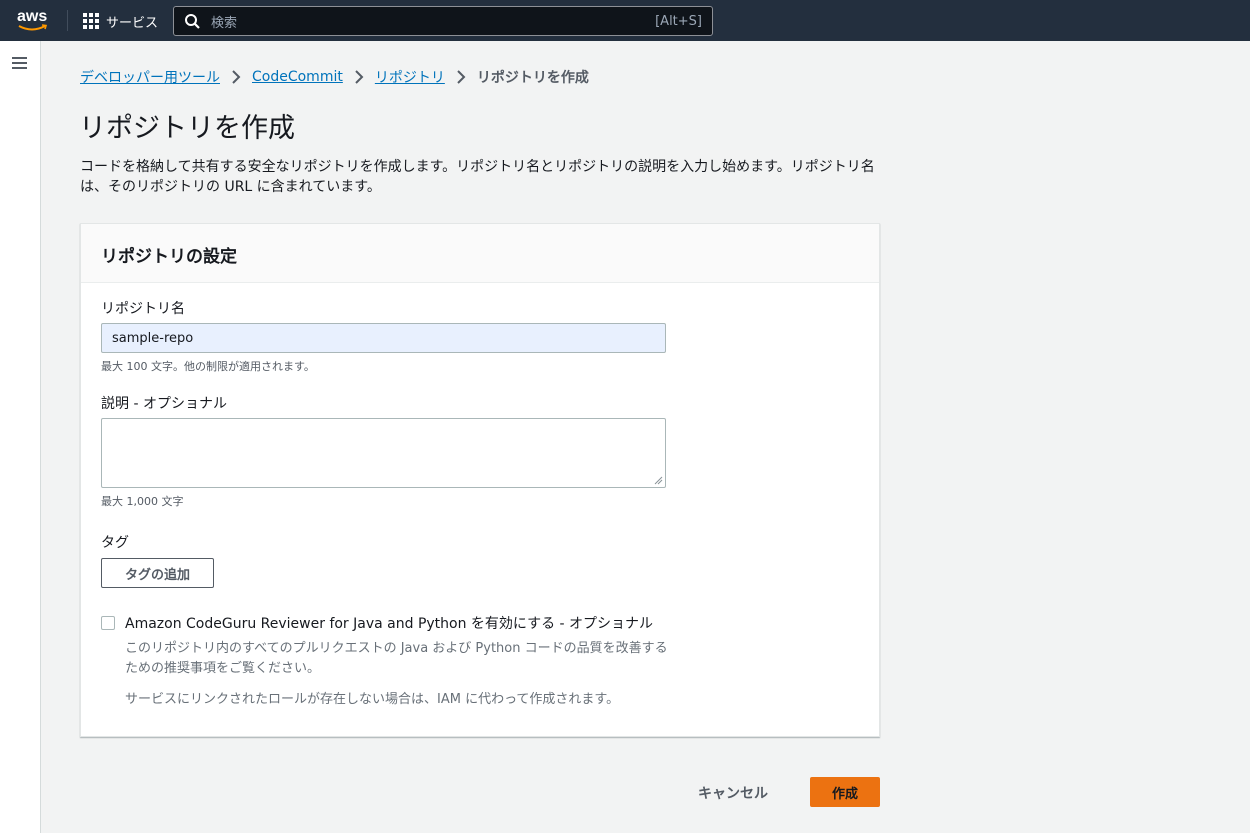 The height and width of the screenshot is (833, 1250). I want to click on repository-name-label: リポジトリ名, so click(143, 309).